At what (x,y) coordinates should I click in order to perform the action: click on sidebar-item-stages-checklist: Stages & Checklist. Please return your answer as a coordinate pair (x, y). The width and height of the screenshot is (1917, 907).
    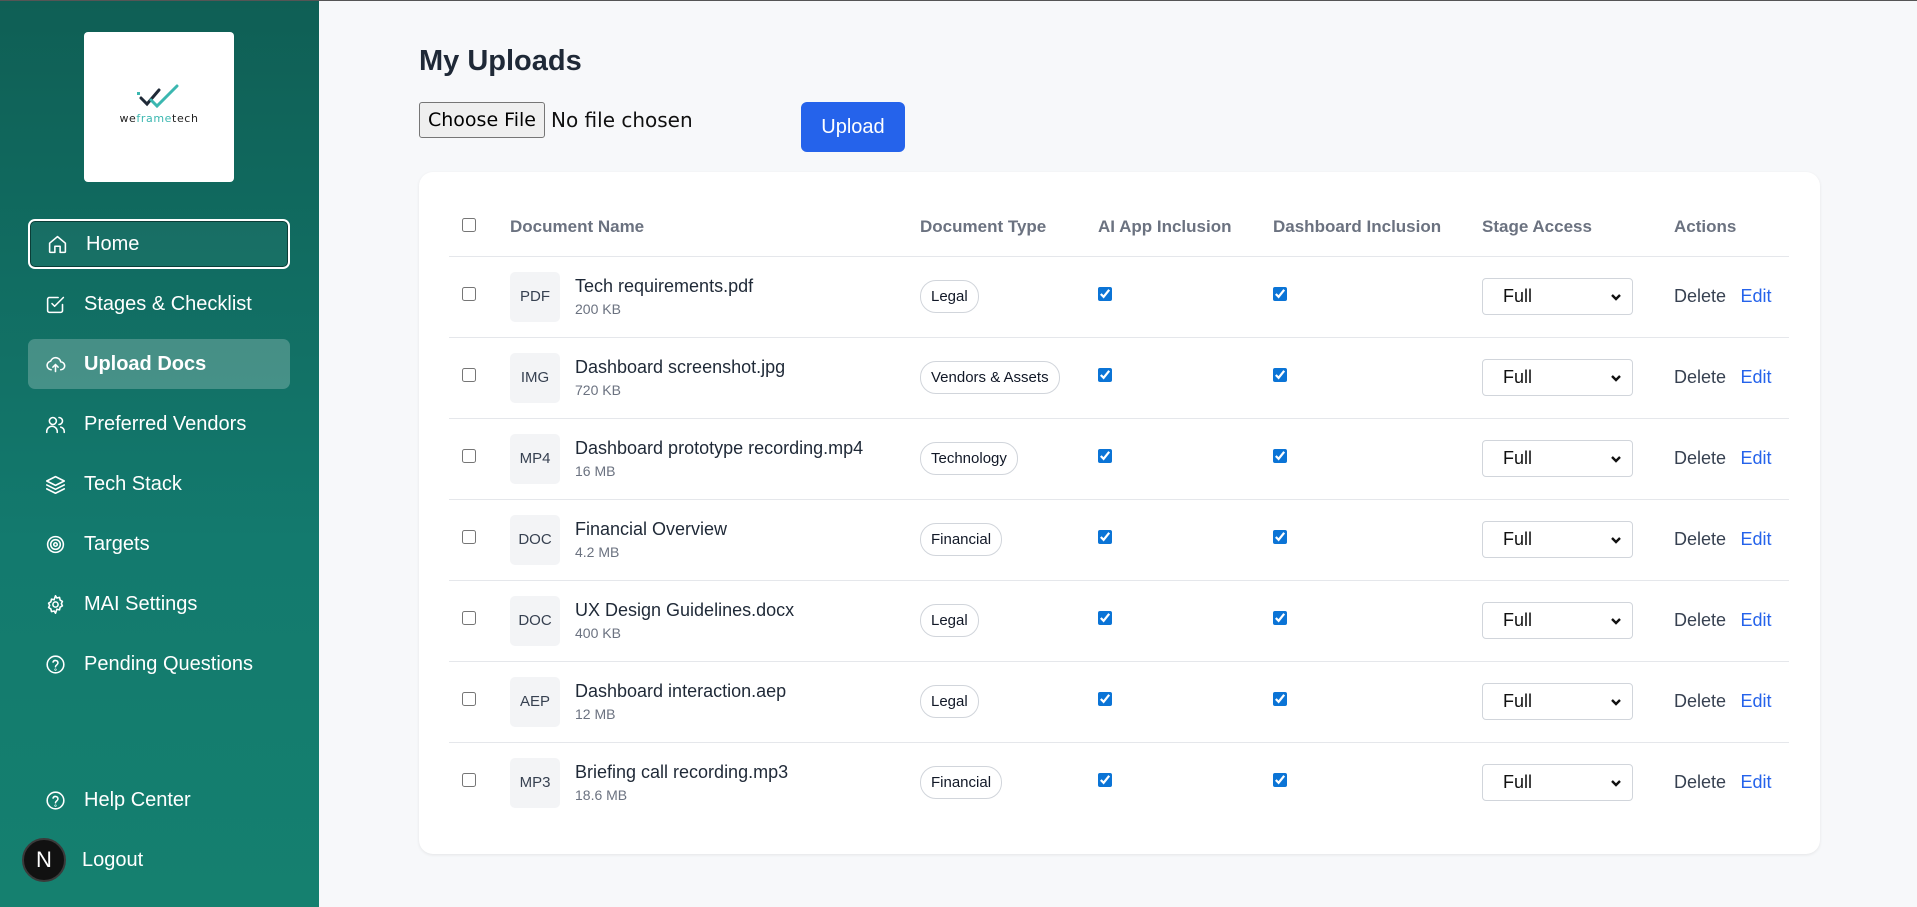
    Looking at the image, I should click on (159, 304).